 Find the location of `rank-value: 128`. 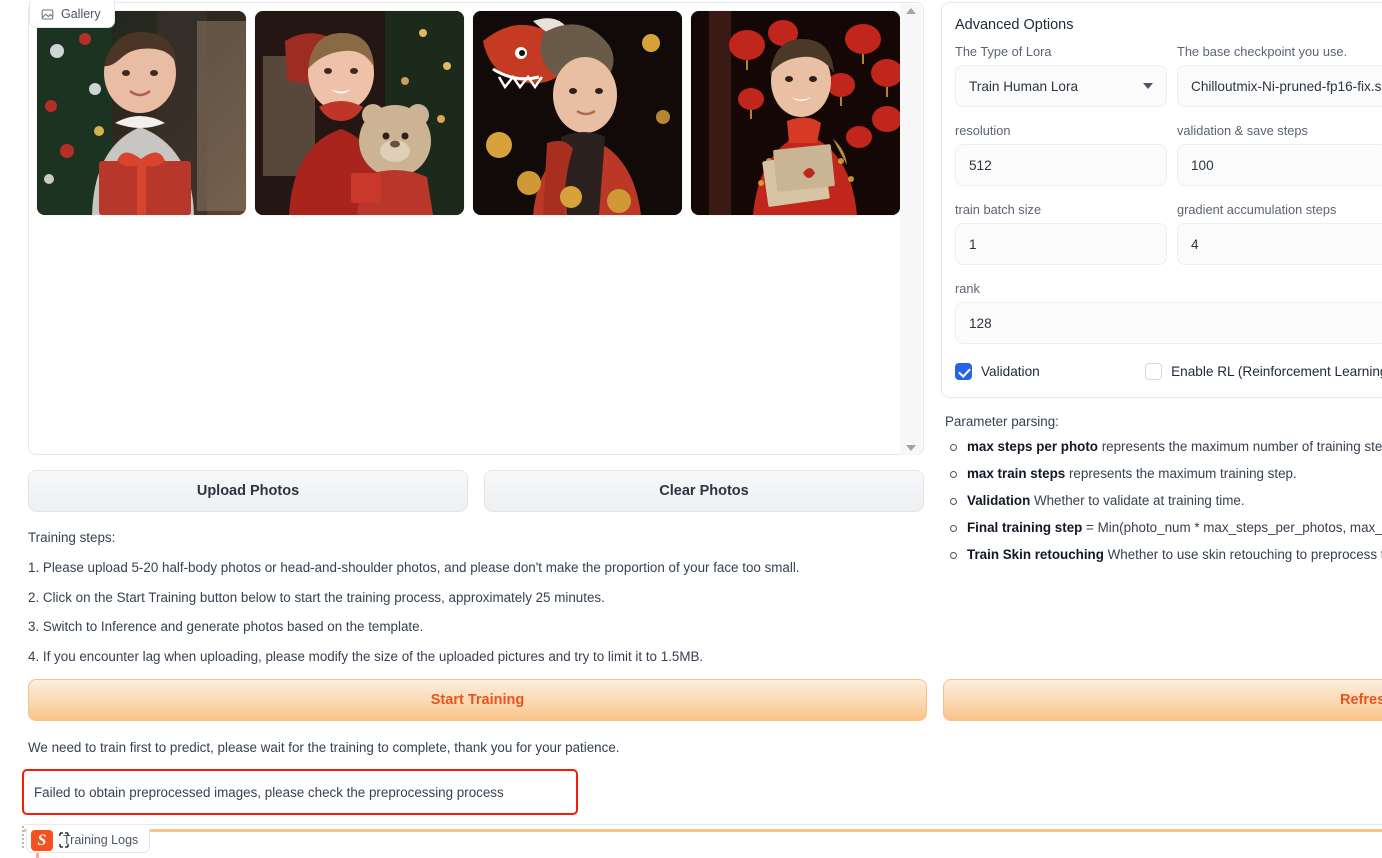

rank-value: 128 is located at coordinates (980, 323).